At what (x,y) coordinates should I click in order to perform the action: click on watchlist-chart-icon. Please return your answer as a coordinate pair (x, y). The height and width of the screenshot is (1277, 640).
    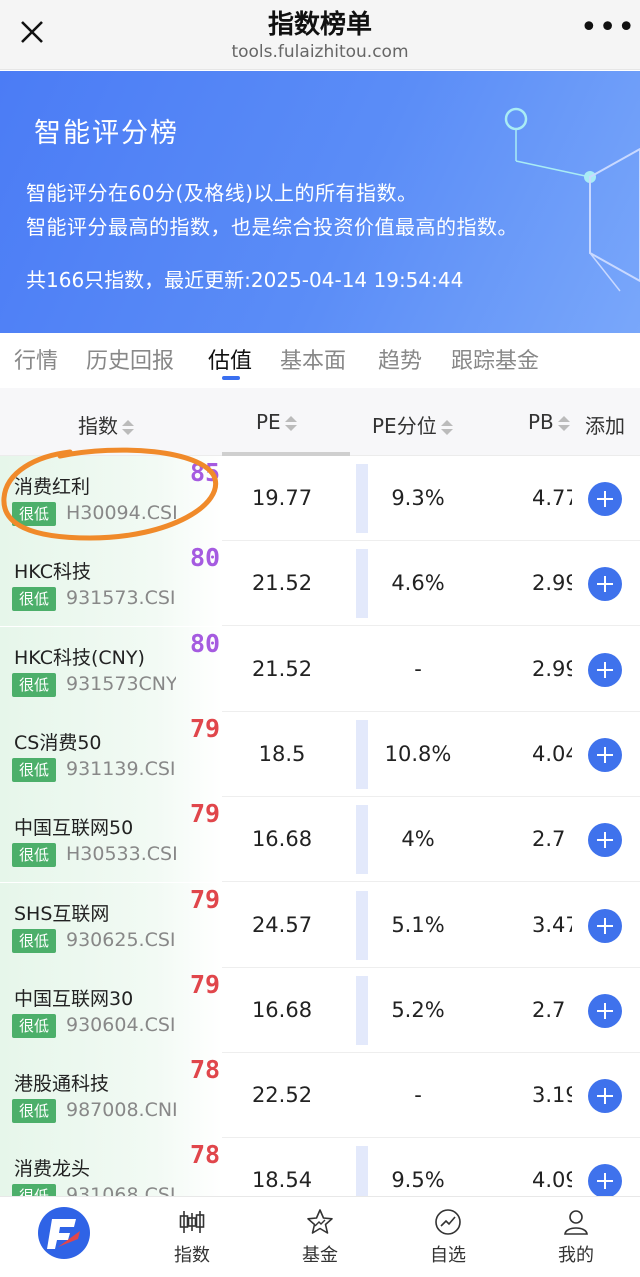
    Looking at the image, I should click on (448, 1222).